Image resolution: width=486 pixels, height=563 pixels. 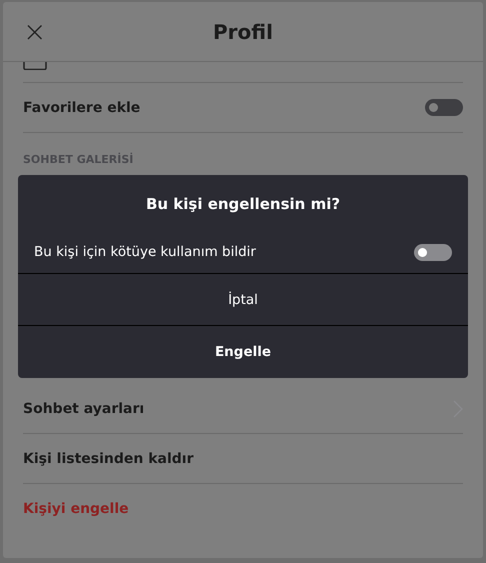 What do you see at coordinates (34, 32) in the screenshot?
I see `close-button: ×` at bounding box center [34, 32].